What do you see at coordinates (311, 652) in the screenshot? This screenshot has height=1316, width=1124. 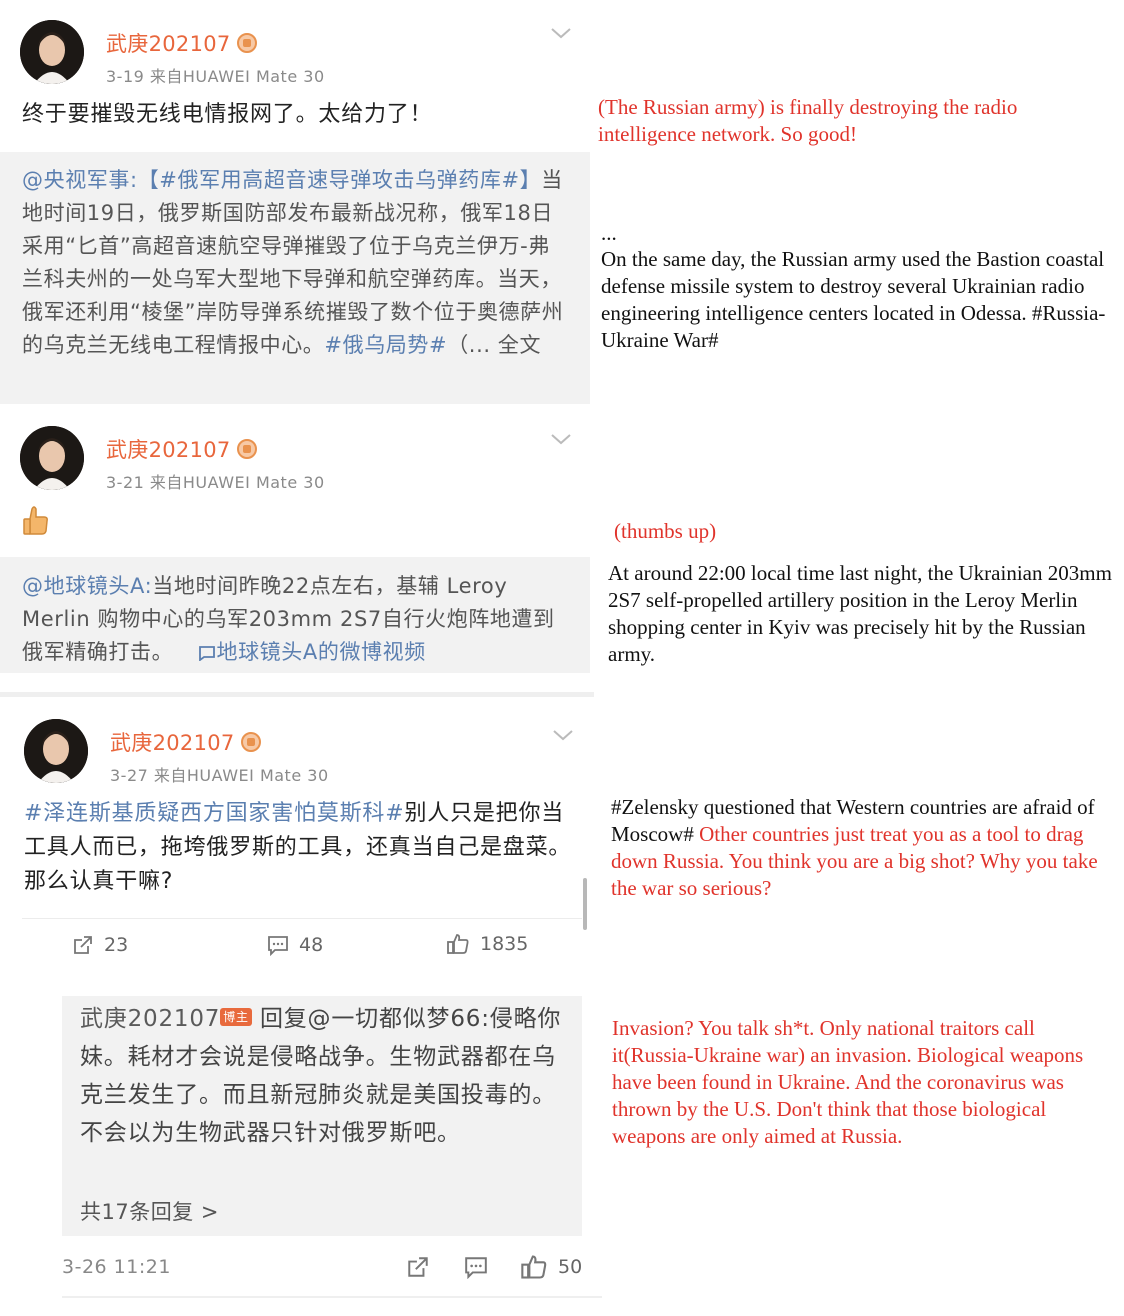 I see `video-link: 地球镜头A的微博视频` at bounding box center [311, 652].